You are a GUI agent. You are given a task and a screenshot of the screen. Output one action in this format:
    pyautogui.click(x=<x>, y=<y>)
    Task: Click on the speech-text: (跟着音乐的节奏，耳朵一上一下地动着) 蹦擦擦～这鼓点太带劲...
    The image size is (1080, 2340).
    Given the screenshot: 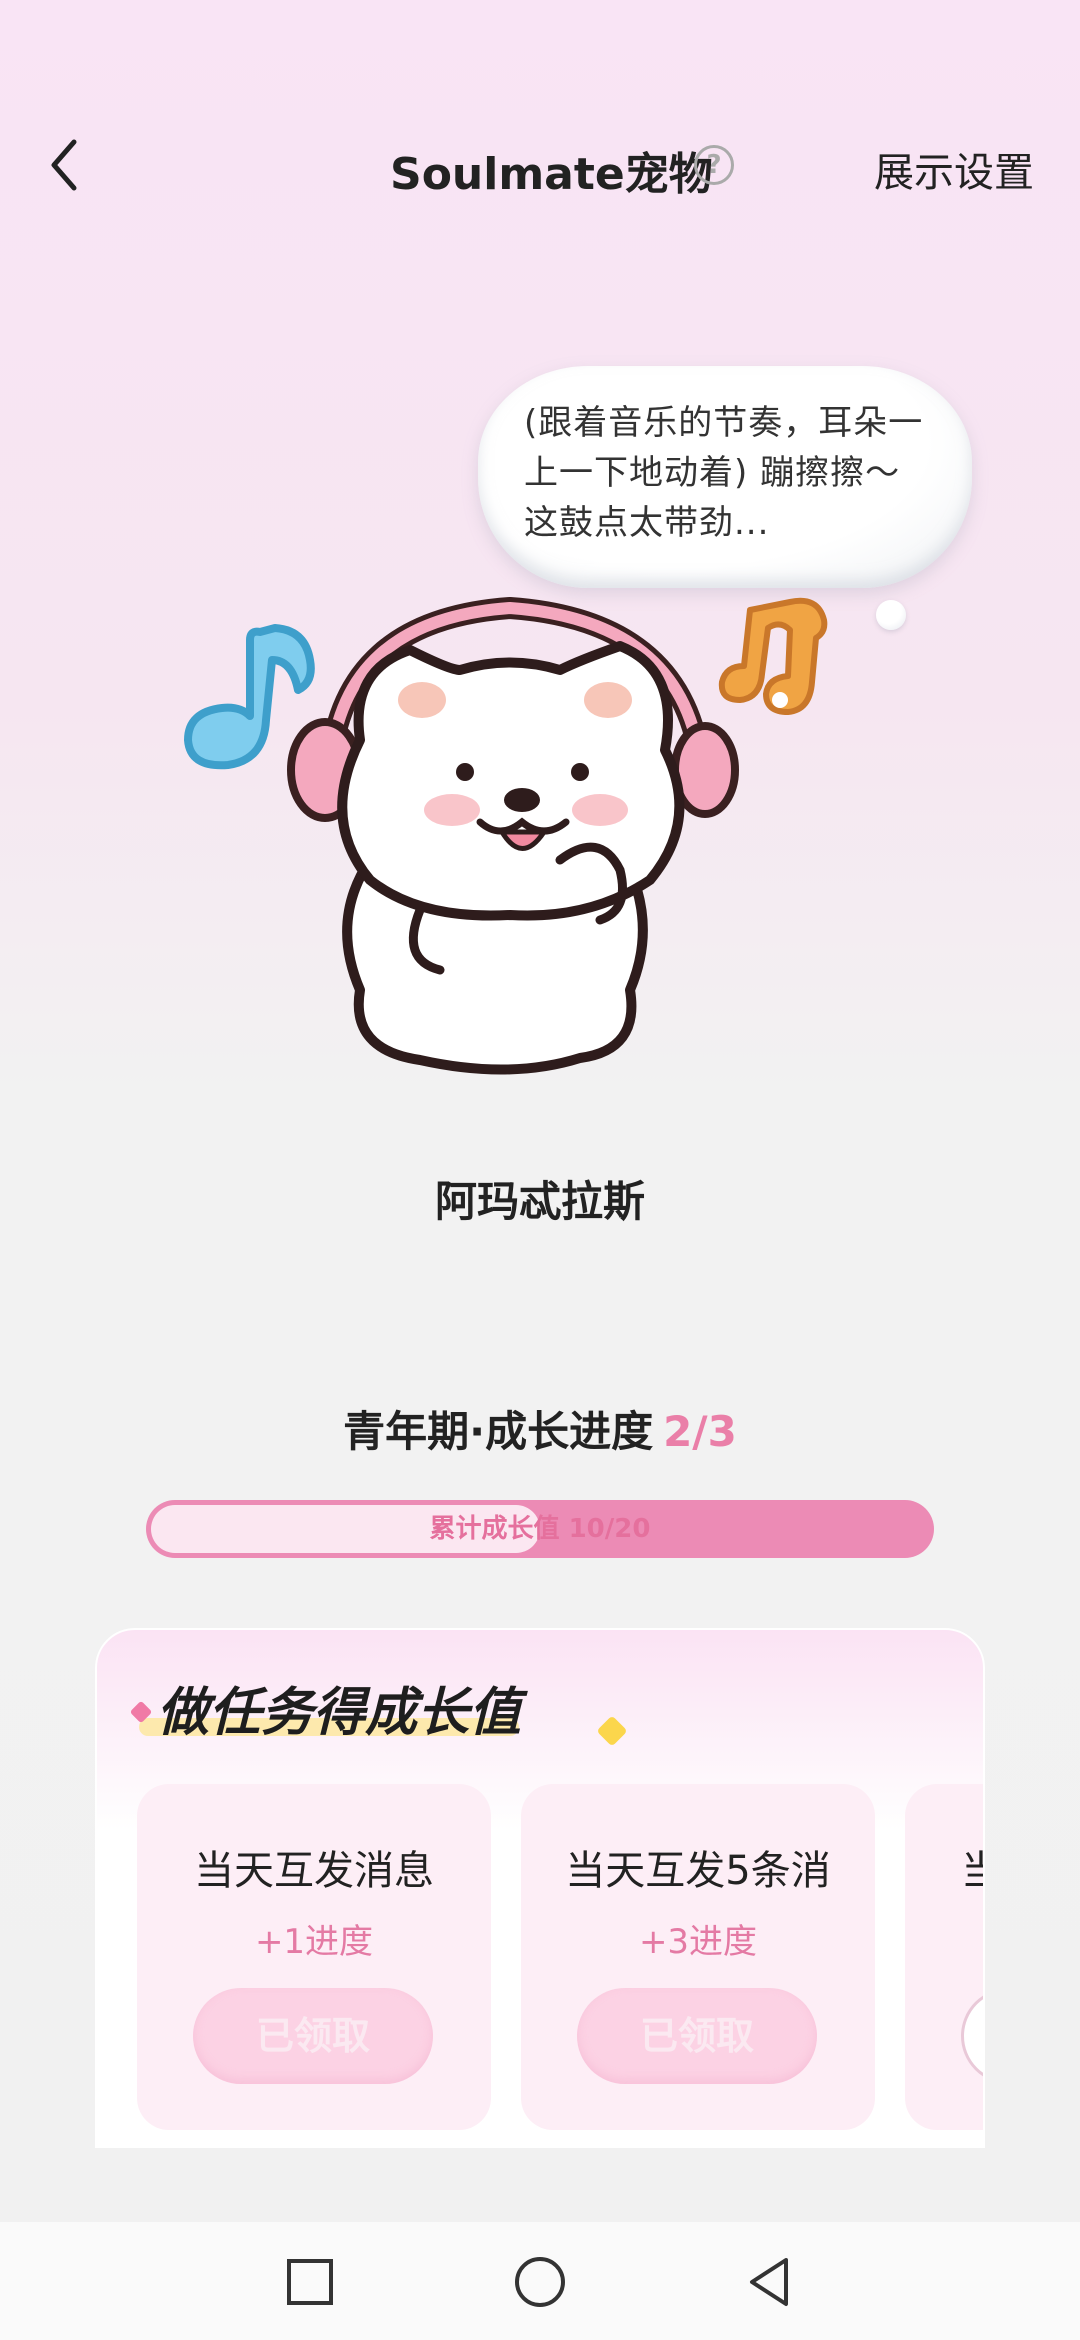 What is the action you would take?
    pyautogui.click(x=724, y=473)
    